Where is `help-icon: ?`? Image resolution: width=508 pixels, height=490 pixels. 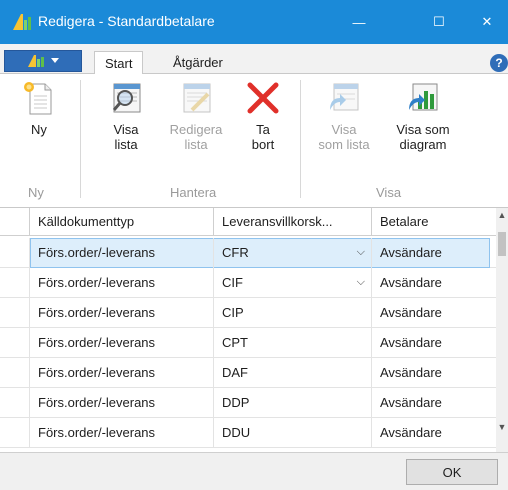
help-icon: ? is located at coordinates (499, 63).